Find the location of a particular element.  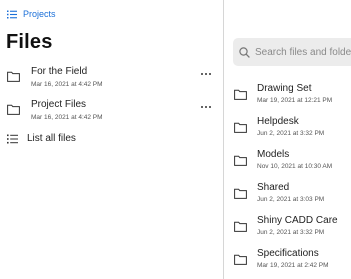

folder-date: Mar 19, 2021 at 12:21 PM is located at coordinates (295, 100).